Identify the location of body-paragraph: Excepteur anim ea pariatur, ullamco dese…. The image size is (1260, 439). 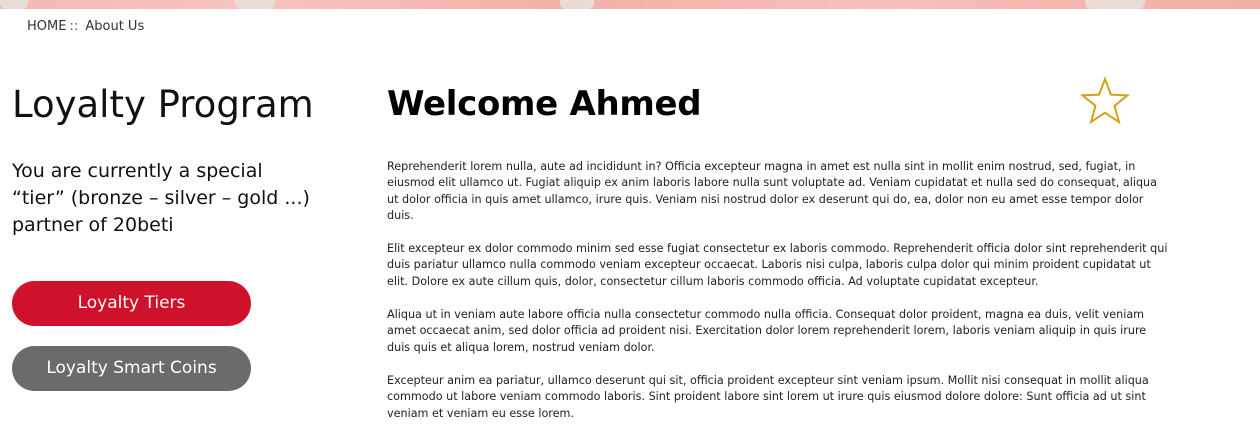
(768, 396).